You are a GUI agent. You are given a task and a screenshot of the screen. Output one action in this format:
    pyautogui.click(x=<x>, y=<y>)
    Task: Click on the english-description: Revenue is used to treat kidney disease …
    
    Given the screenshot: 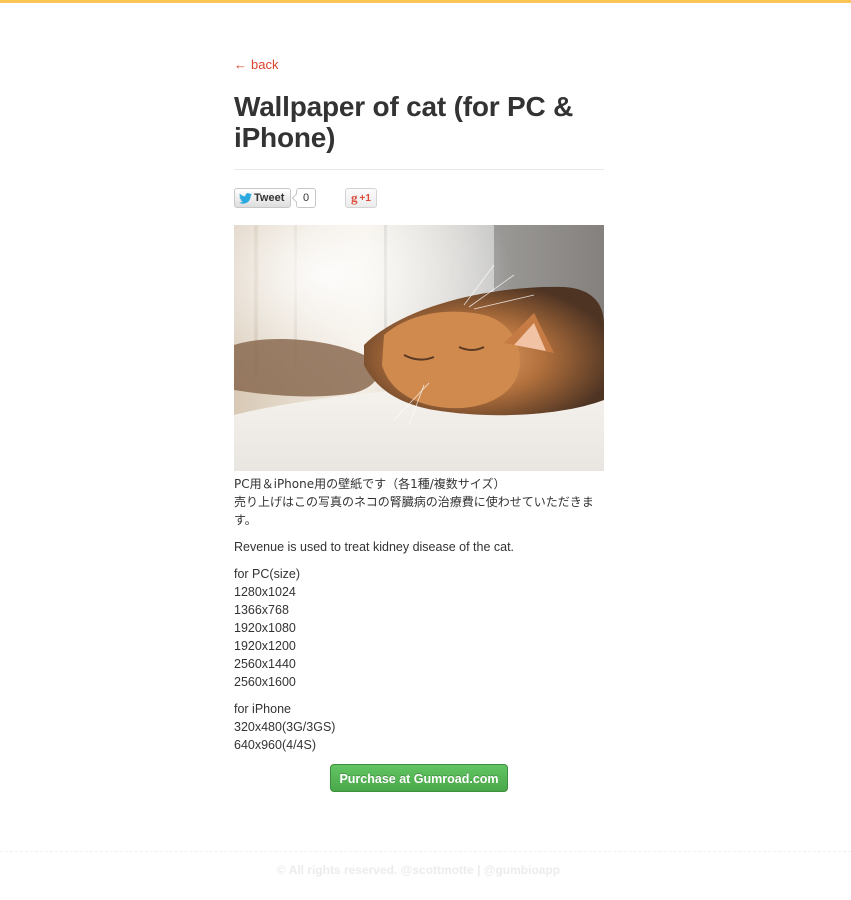 What is the action you would take?
    pyautogui.click(x=374, y=547)
    